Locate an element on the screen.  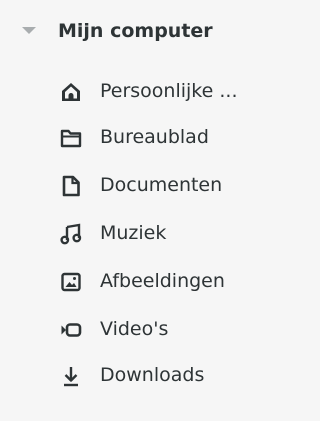
home-icon is located at coordinates (71, 92).